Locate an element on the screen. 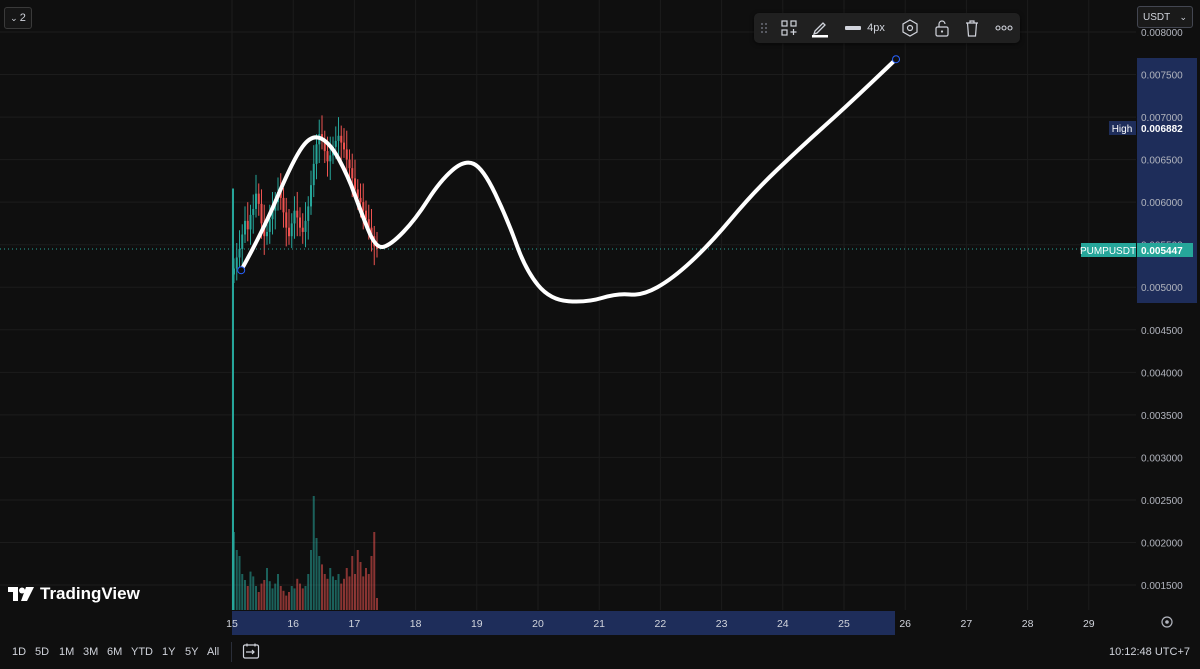 This screenshot has width=1200, height=669. drag-handle-icon is located at coordinates (764, 28).